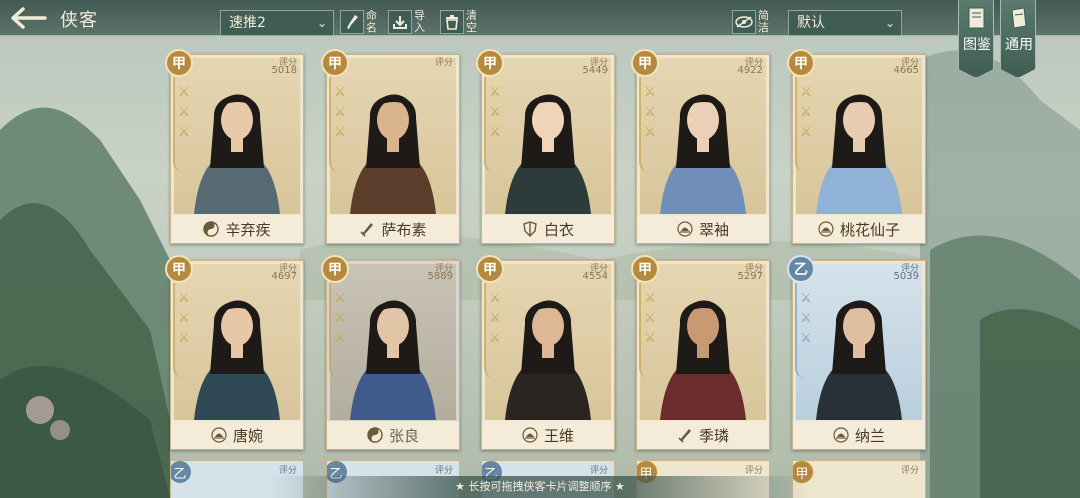  Describe the element at coordinates (906, 276) in the screenshot. I see `score-value: 5039` at that location.